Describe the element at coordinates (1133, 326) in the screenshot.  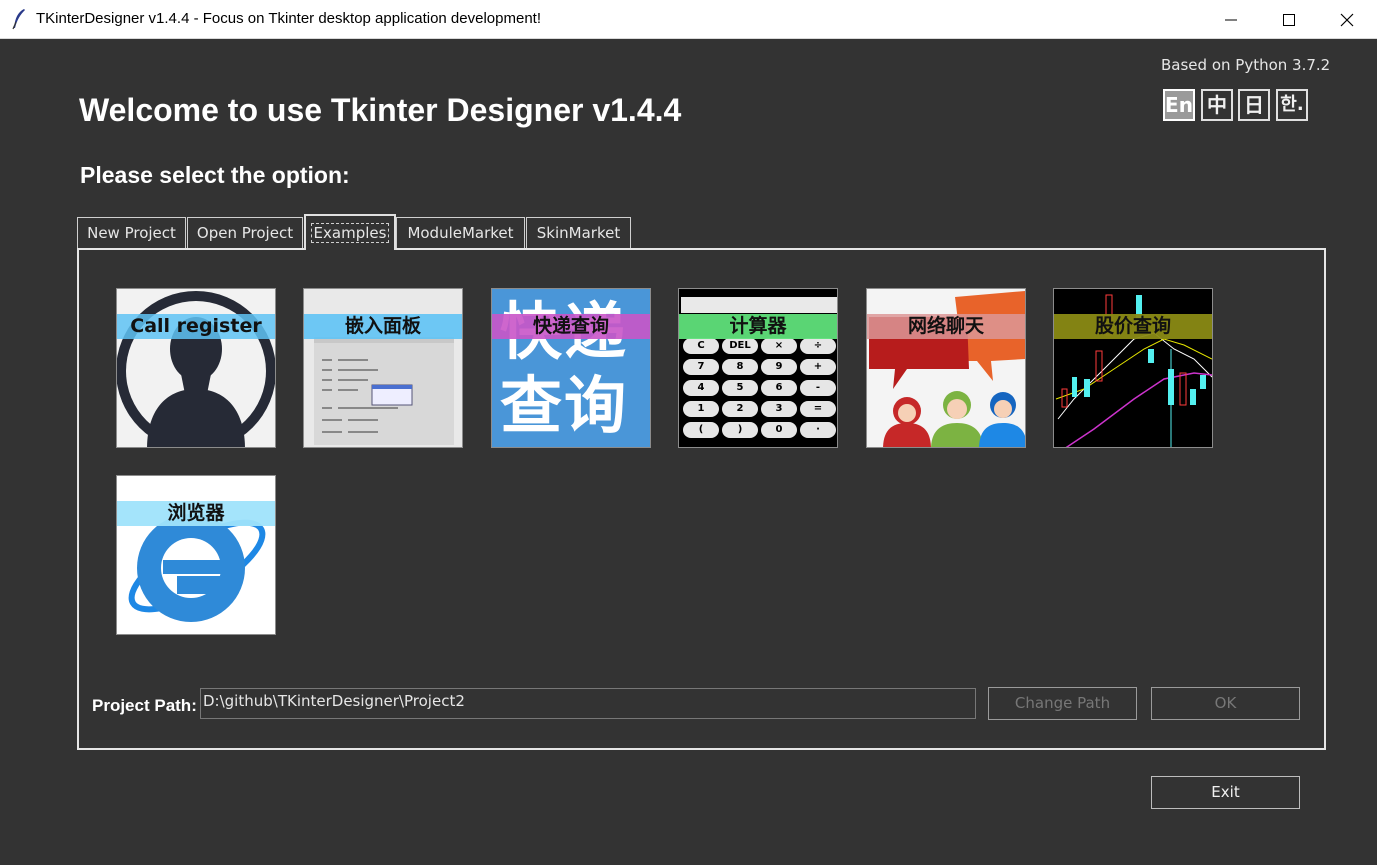
I see `example-label: 股价查询` at that location.